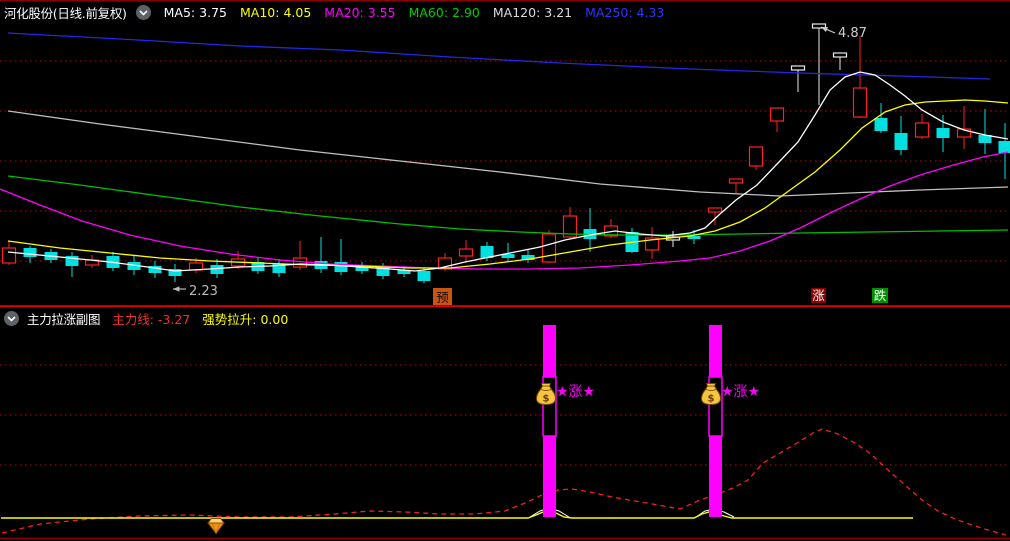 This screenshot has width=1010, height=541. Describe the element at coordinates (65, 13) in the screenshot. I see `stock-title: 河化股份(日线.前复权)` at that location.